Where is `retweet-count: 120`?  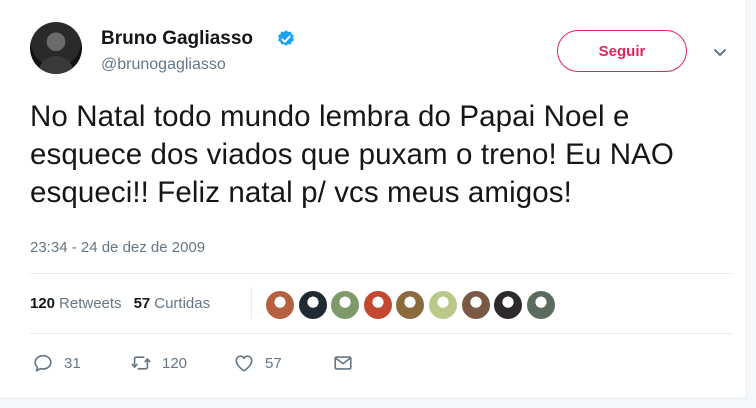
retweet-count: 120 is located at coordinates (175, 363).